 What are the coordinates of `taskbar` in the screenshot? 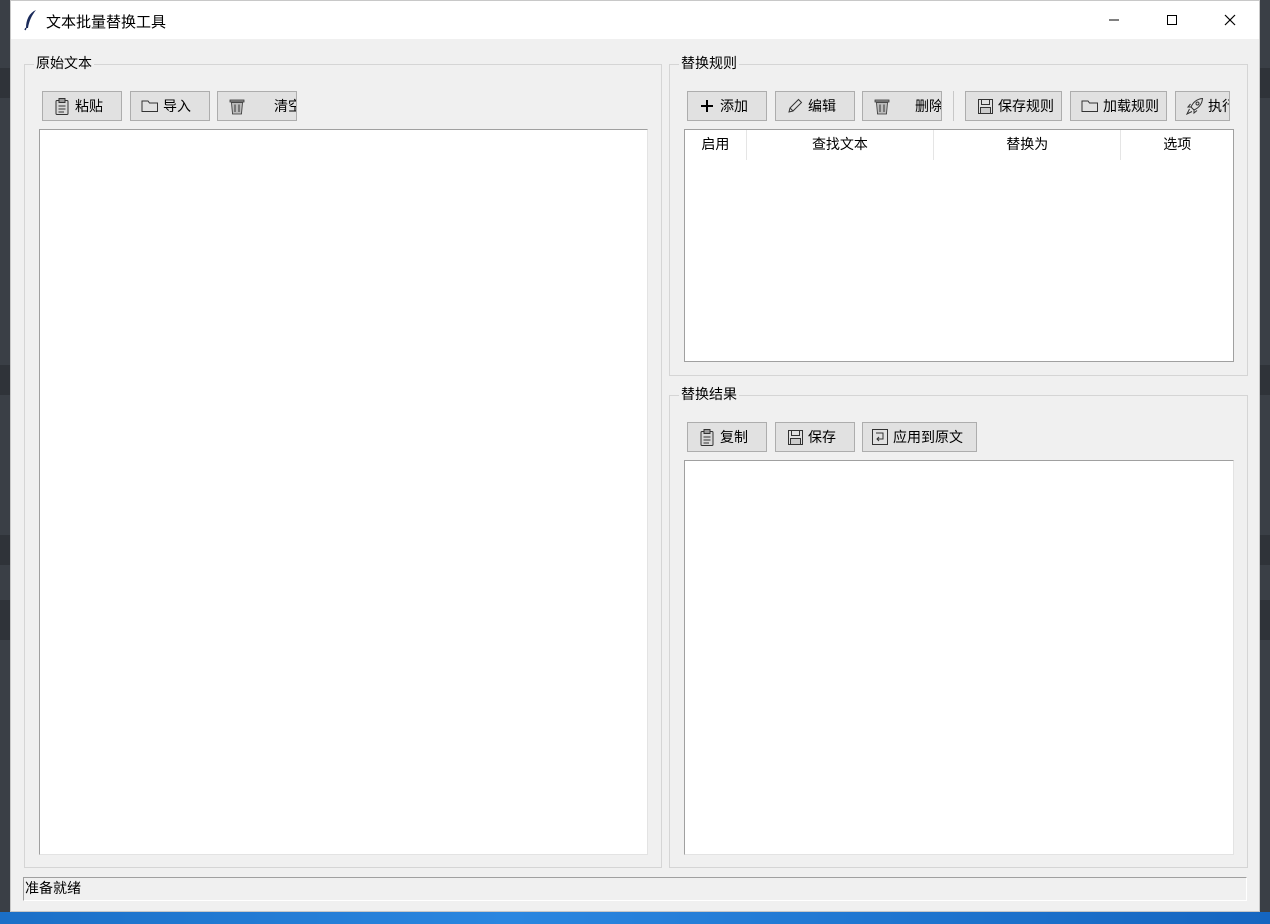 It's located at (635, 918).